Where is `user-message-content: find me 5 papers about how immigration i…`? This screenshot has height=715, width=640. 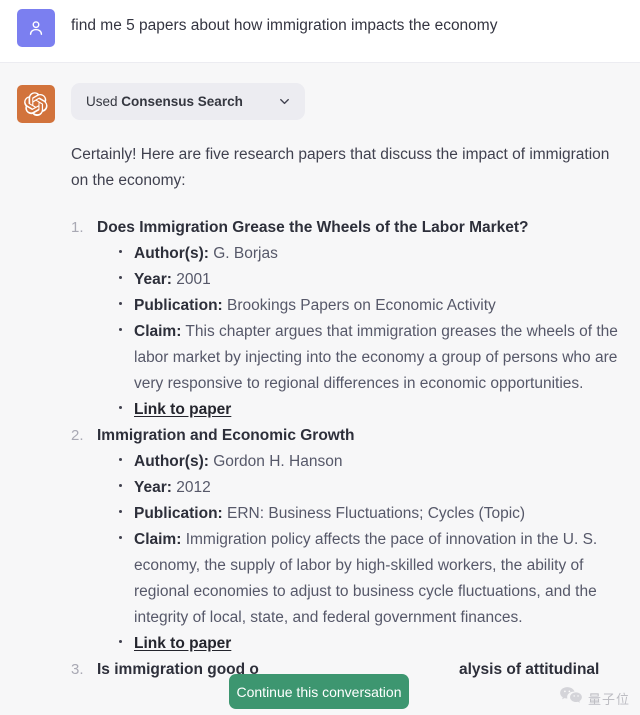
user-message-content: find me 5 papers about how immigration i… is located at coordinates (355, 22).